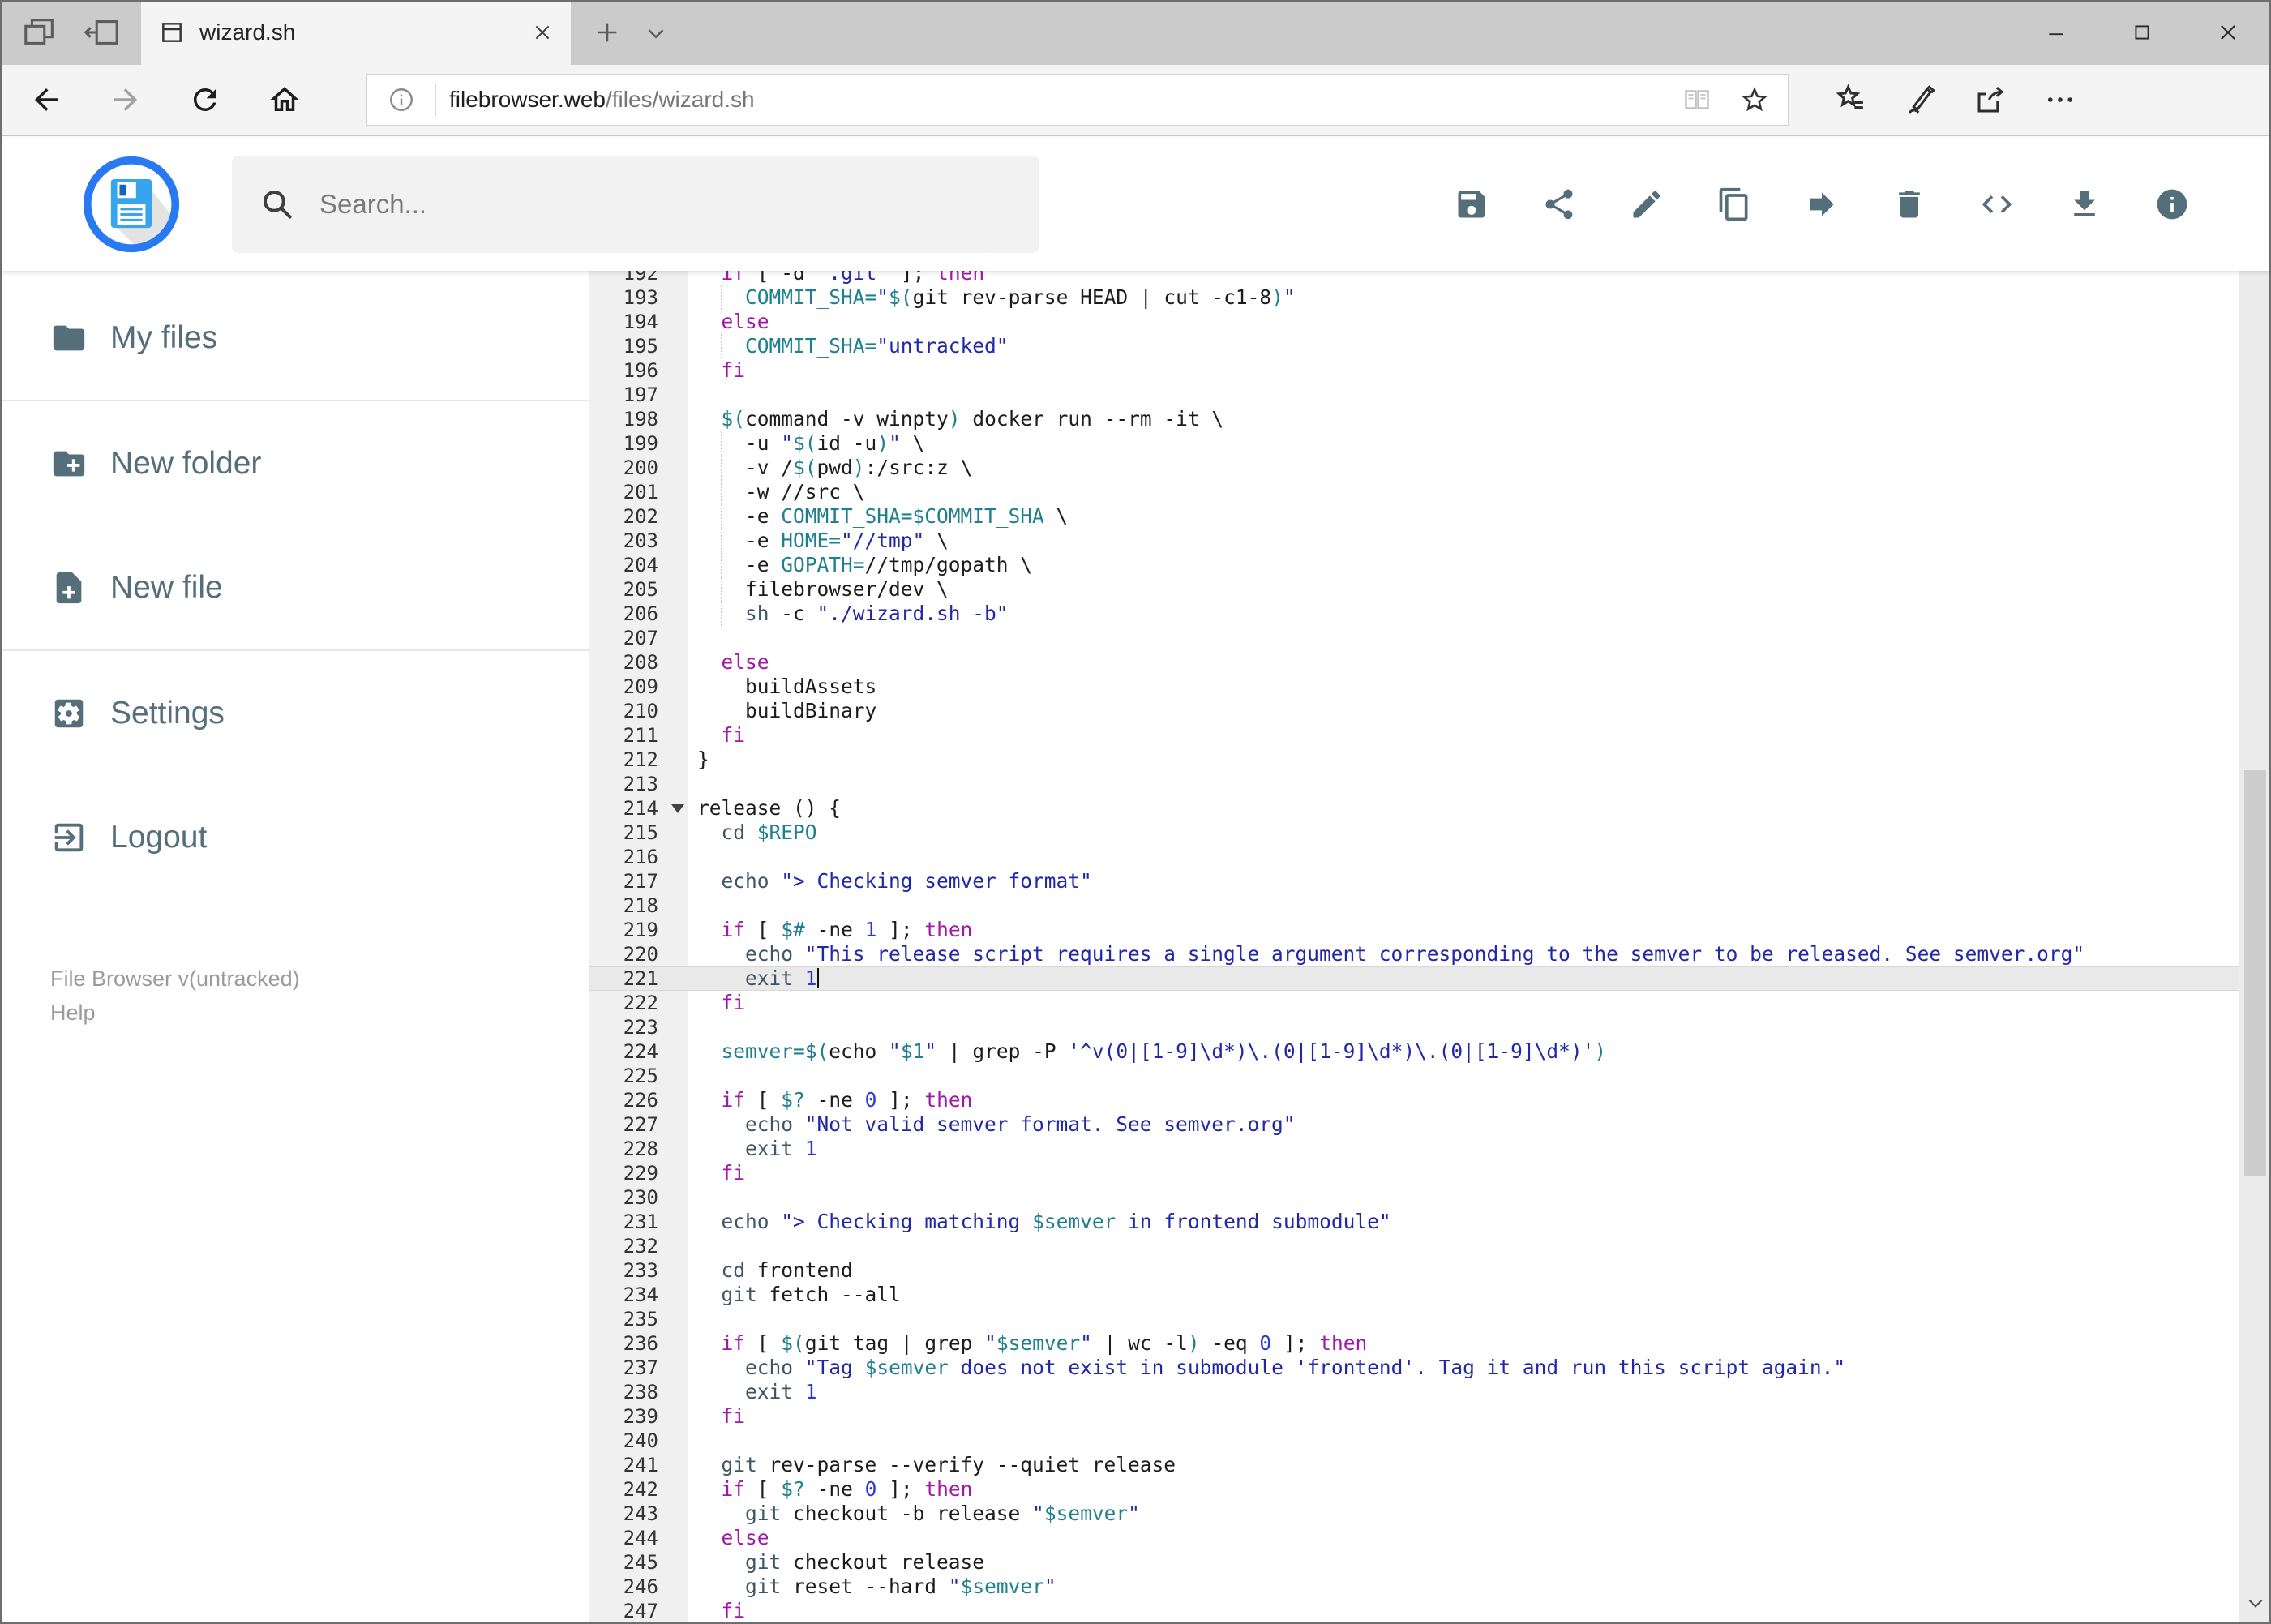 The width and height of the screenshot is (2271, 1624). I want to click on sidebar-item-settings: Settings, so click(294, 713).